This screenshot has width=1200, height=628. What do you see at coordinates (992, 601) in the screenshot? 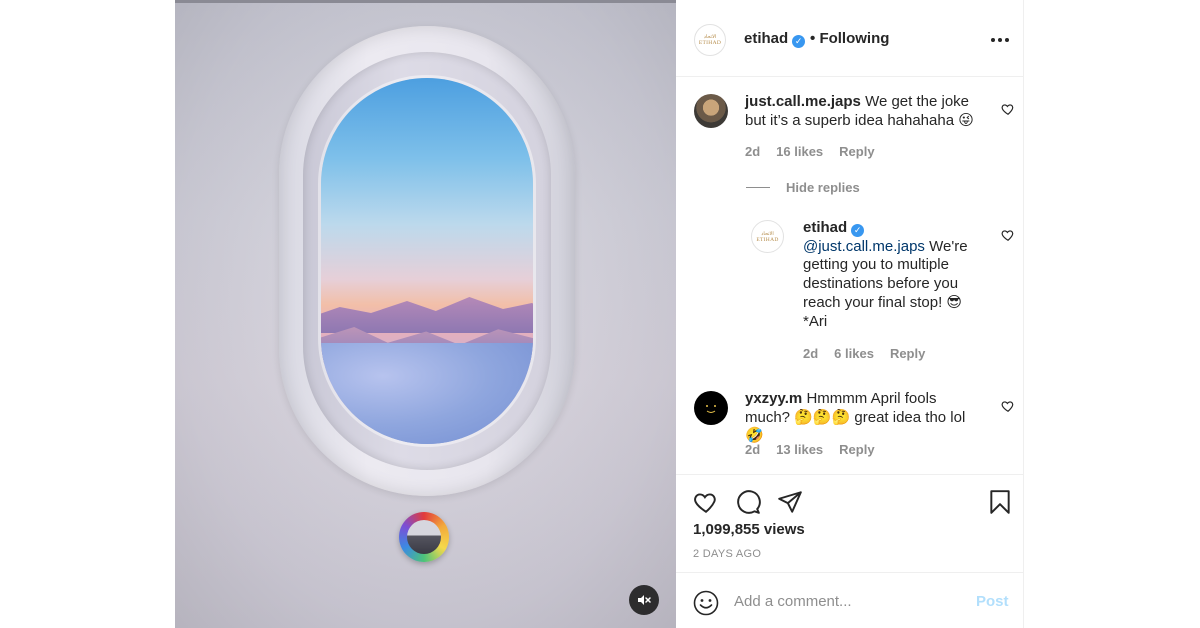
I see `post-comment-button: Post` at bounding box center [992, 601].